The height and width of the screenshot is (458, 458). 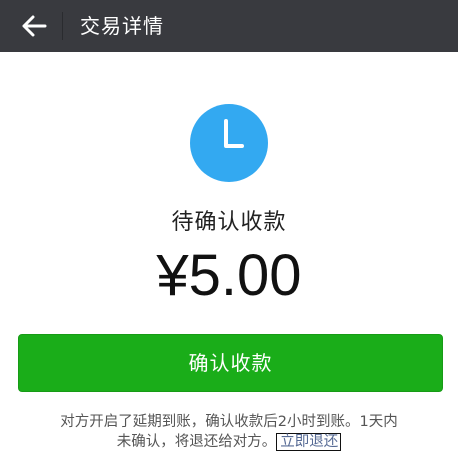 I want to click on delay-notice: 对方开启了延期到账，确认收款后2小时到账。1天内 未确认，将退还给对方。 立即退还, so click(x=229, y=432).